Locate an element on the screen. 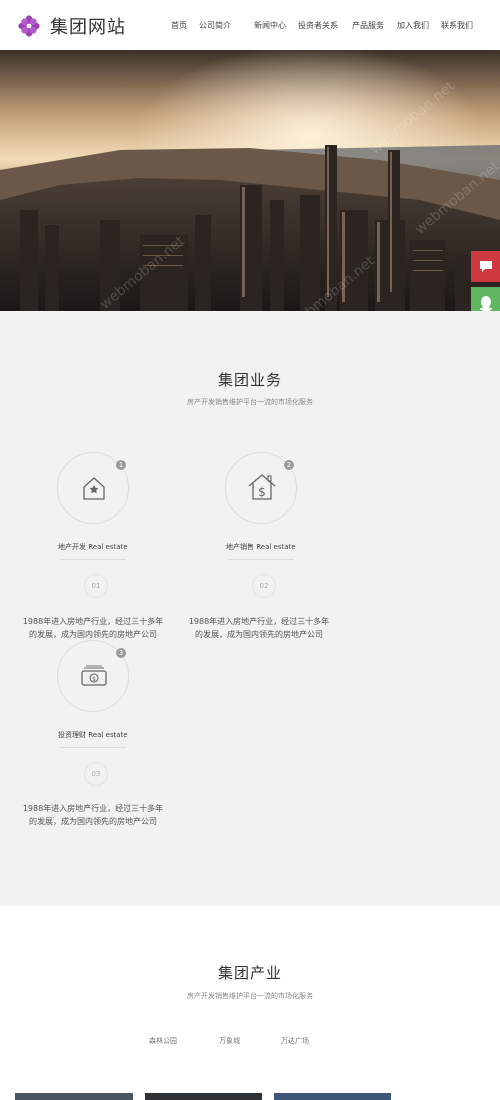  card-number: 02 is located at coordinates (264, 586).